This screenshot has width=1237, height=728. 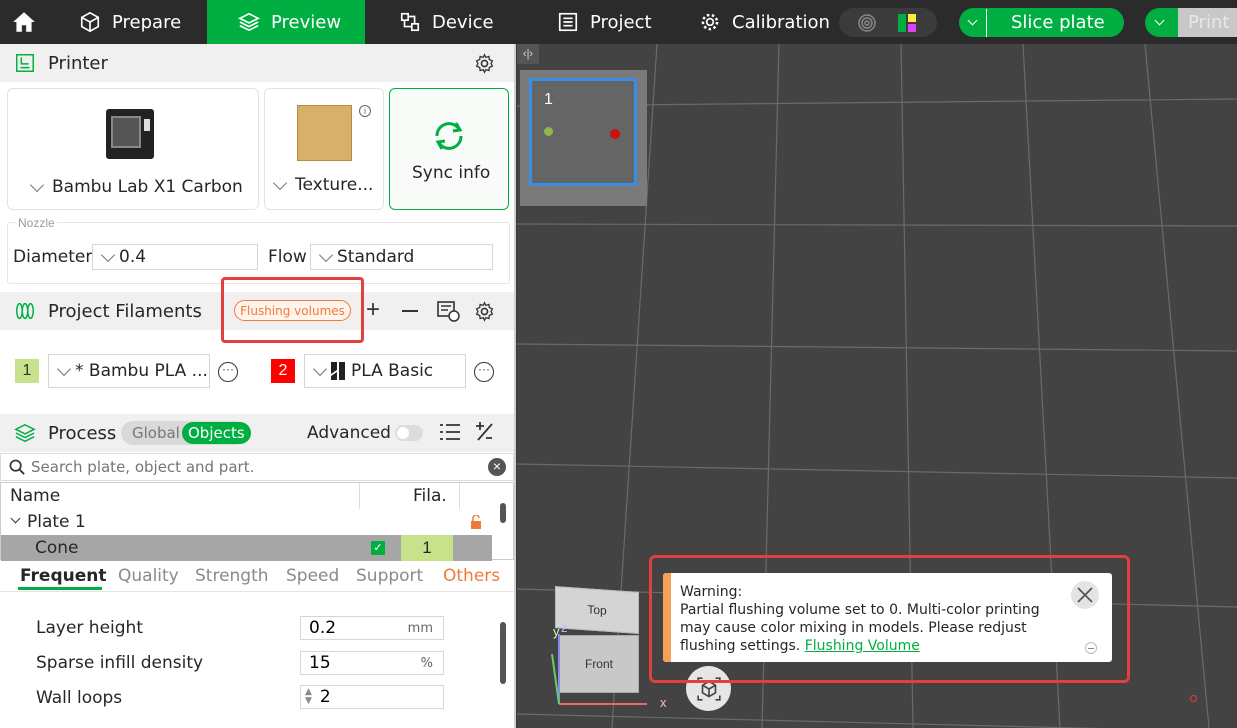 What do you see at coordinates (1193, 698) in the screenshot?
I see `origin-marker` at bounding box center [1193, 698].